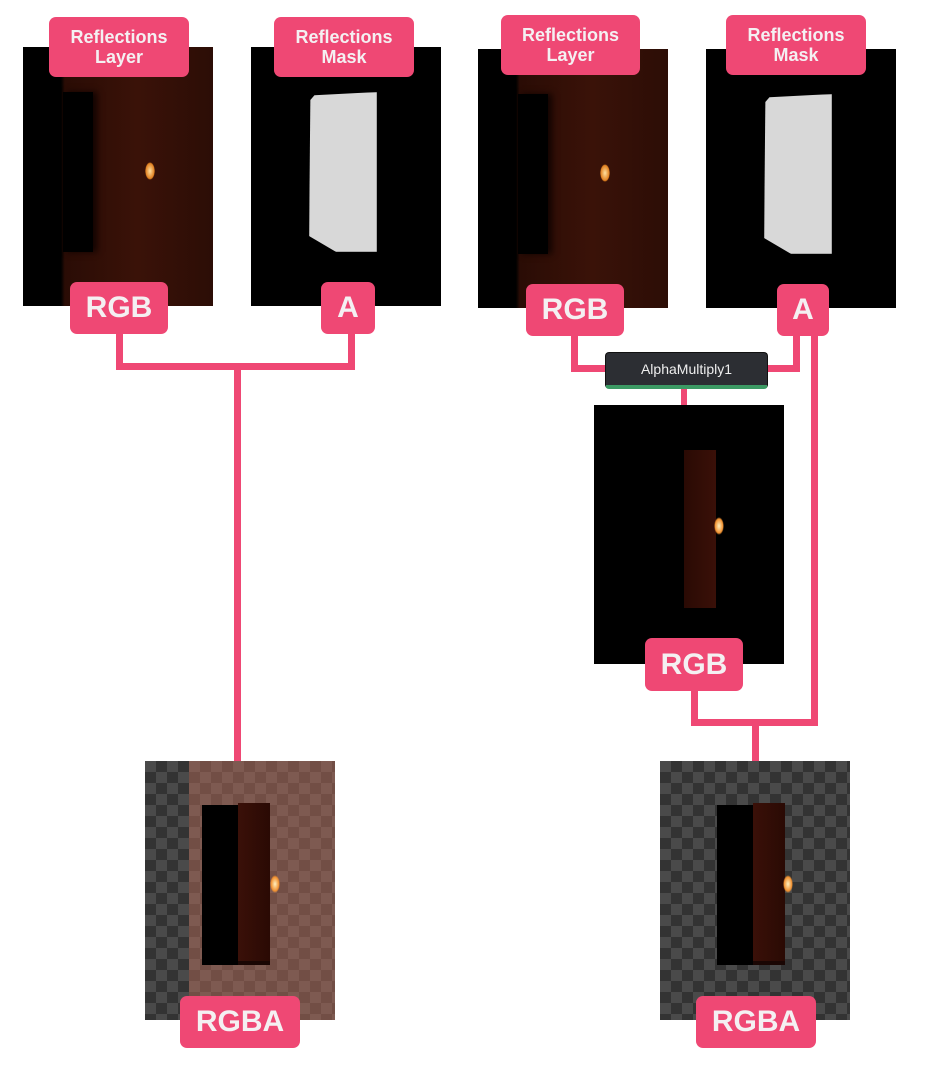 The width and height of the screenshot is (926, 1067). What do you see at coordinates (689, 534) in the screenshot?
I see `alpha-multiplied-image` at bounding box center [689, 534].